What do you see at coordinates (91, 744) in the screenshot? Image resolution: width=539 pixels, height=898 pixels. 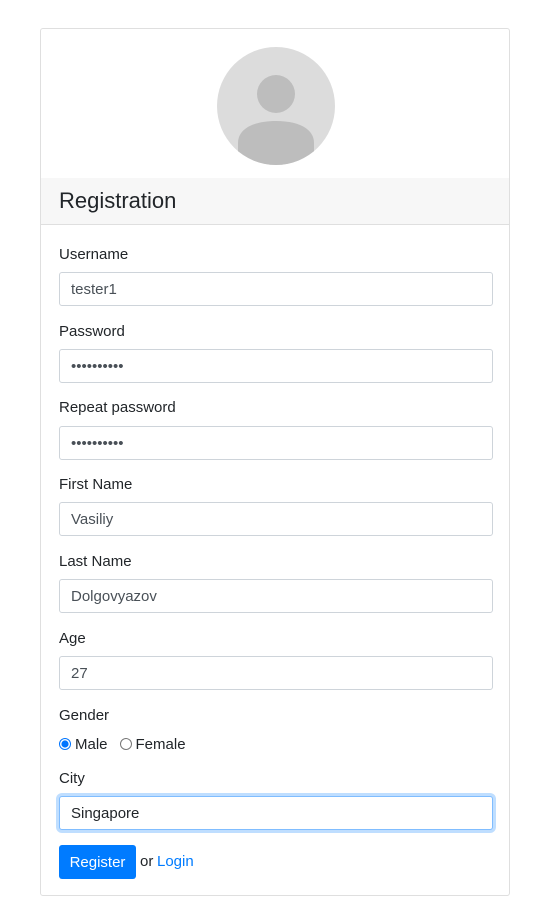 I see `gender-option-label: Male` at bounding box center [91, 744].